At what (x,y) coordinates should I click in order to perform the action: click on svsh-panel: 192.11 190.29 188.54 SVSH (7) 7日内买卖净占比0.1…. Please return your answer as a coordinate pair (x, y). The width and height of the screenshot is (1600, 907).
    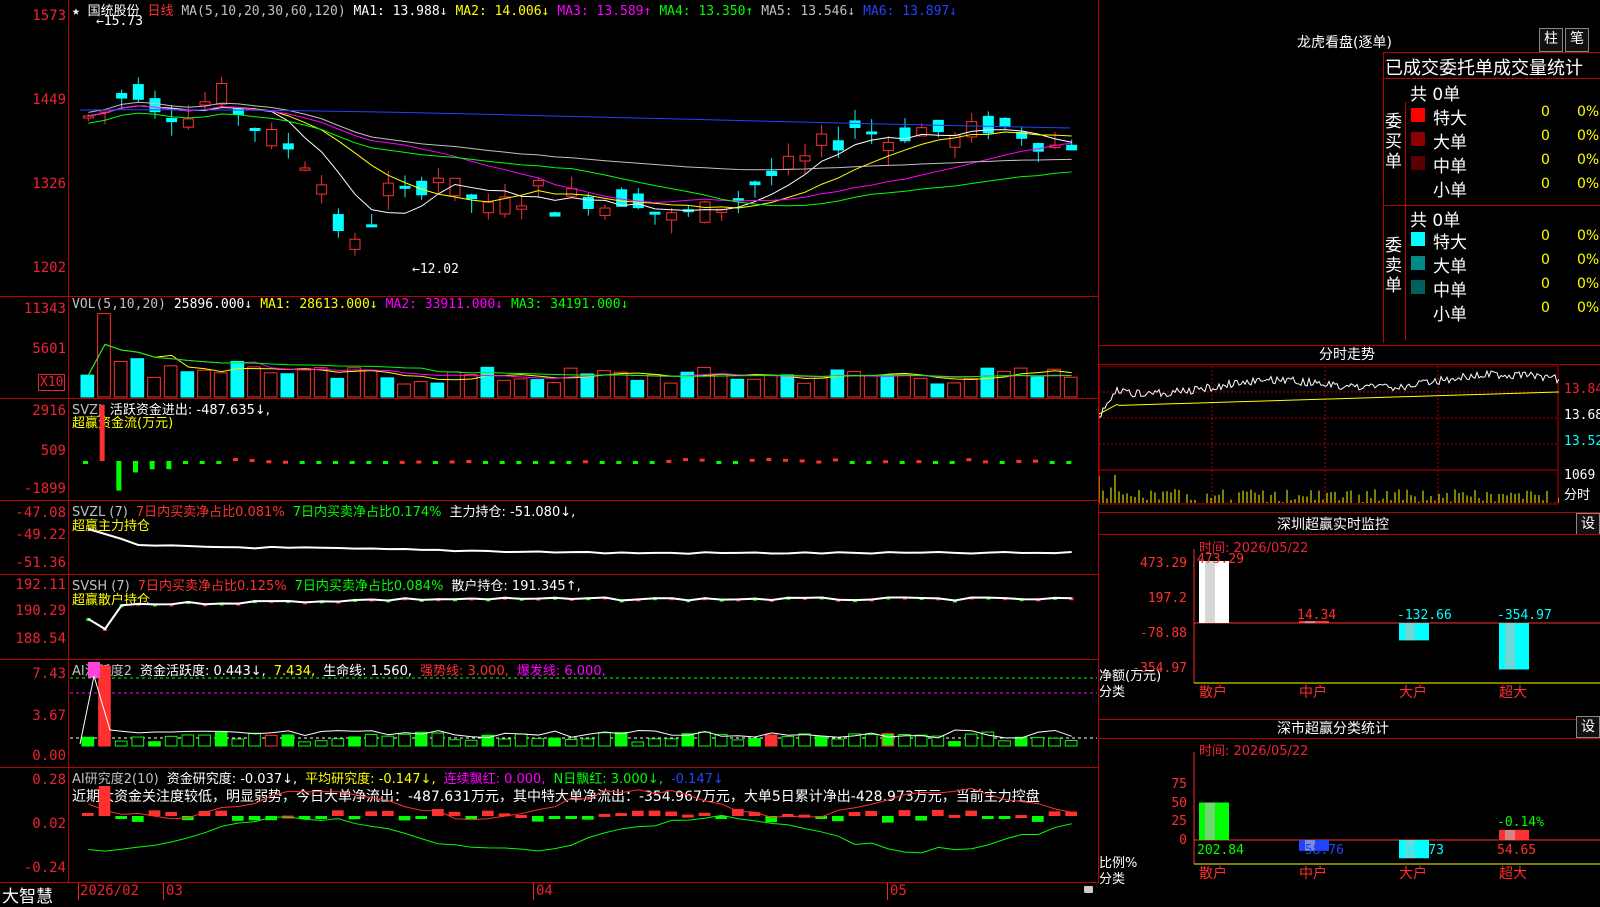
    Looking at the image, I should click on (549, 617).